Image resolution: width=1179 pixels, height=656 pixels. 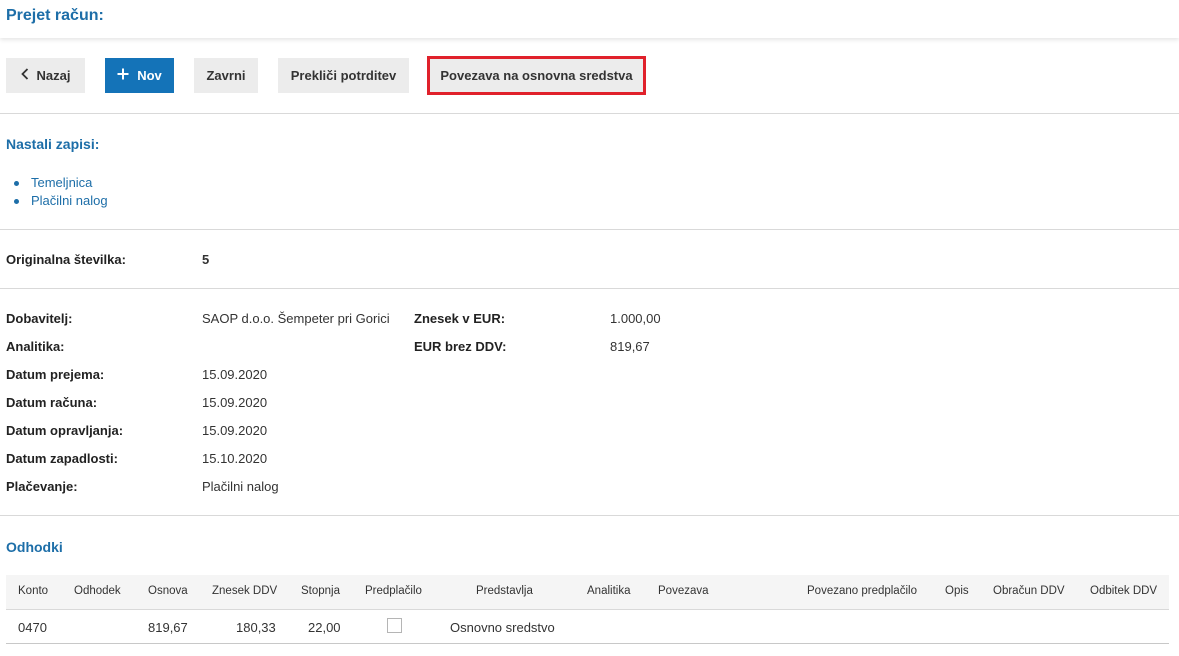 What do you see at coordinates (206, 259) in the screenshot?
I see `original-number-value: 5` at bounding box center [206, 259].